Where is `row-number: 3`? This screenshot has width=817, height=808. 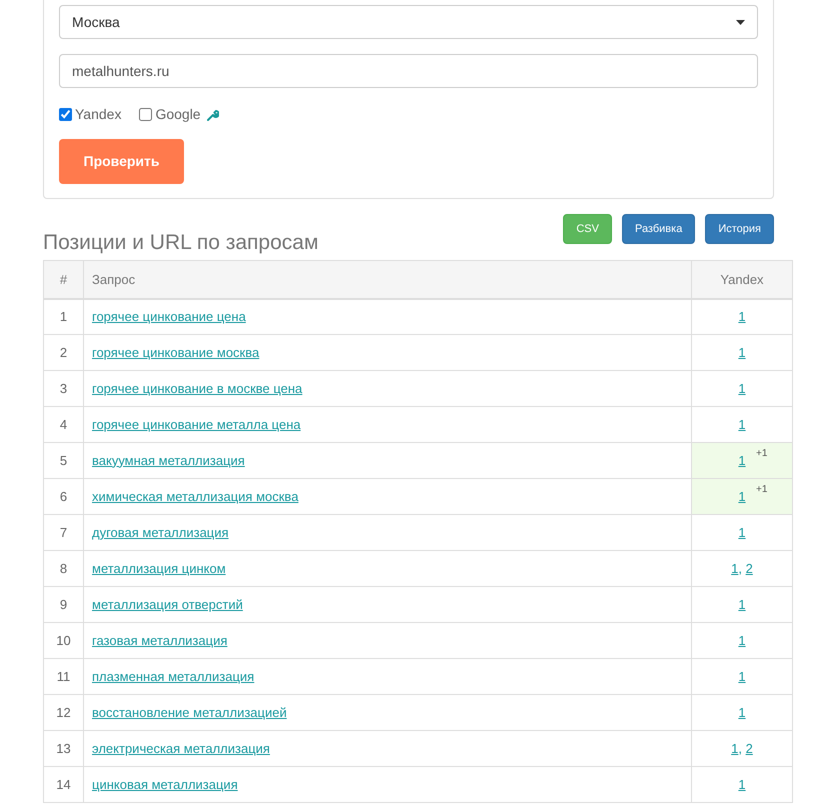
row-number: 3 is located at coordinates (64, 388).